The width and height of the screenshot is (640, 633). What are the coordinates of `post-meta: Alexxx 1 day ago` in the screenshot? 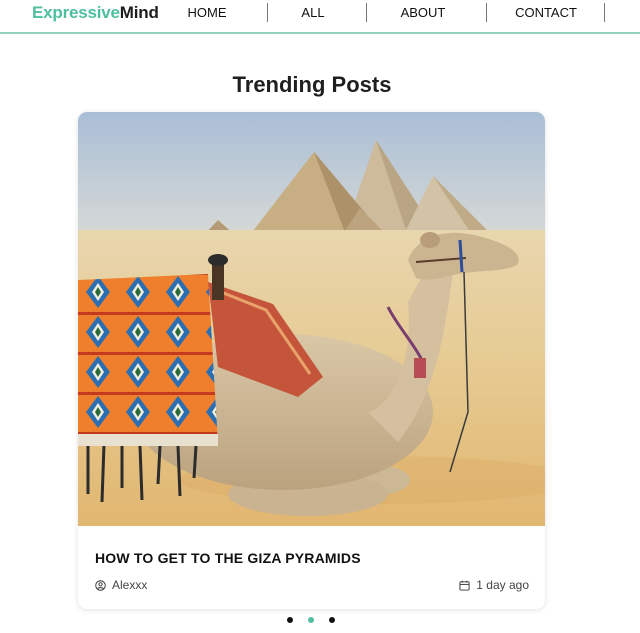 It's located at (312, 586).